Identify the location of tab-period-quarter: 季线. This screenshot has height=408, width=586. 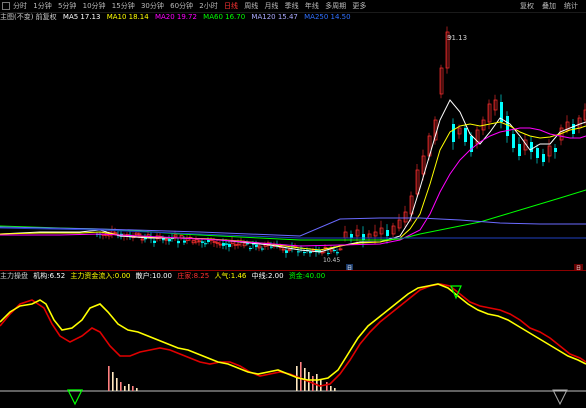
(292, 6).